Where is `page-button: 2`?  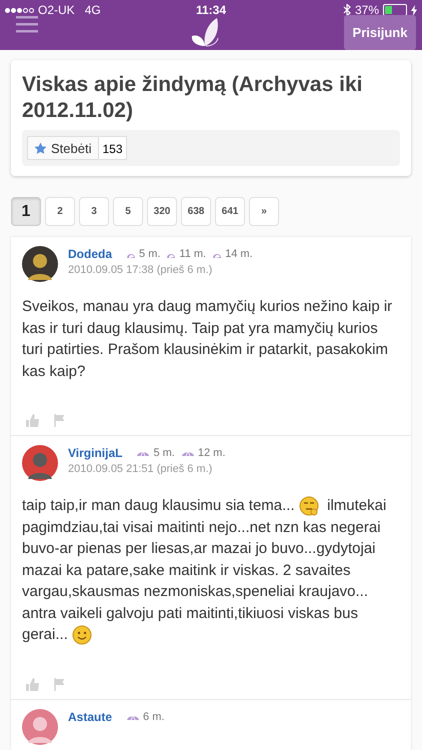
page-button: 2 is located at coordinates (60, 211).